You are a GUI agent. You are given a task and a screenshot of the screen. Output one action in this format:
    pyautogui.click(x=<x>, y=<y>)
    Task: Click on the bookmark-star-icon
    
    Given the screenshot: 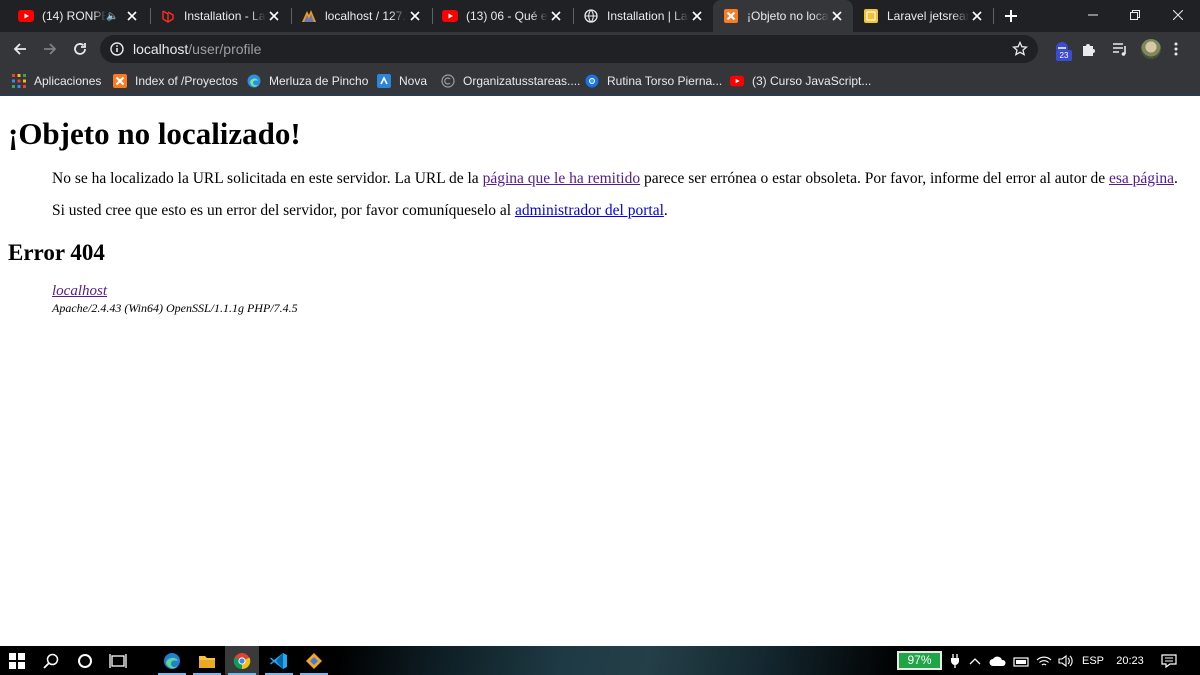 What is the action you would take?
    pyautogui.click(x=1020, y=49)
    